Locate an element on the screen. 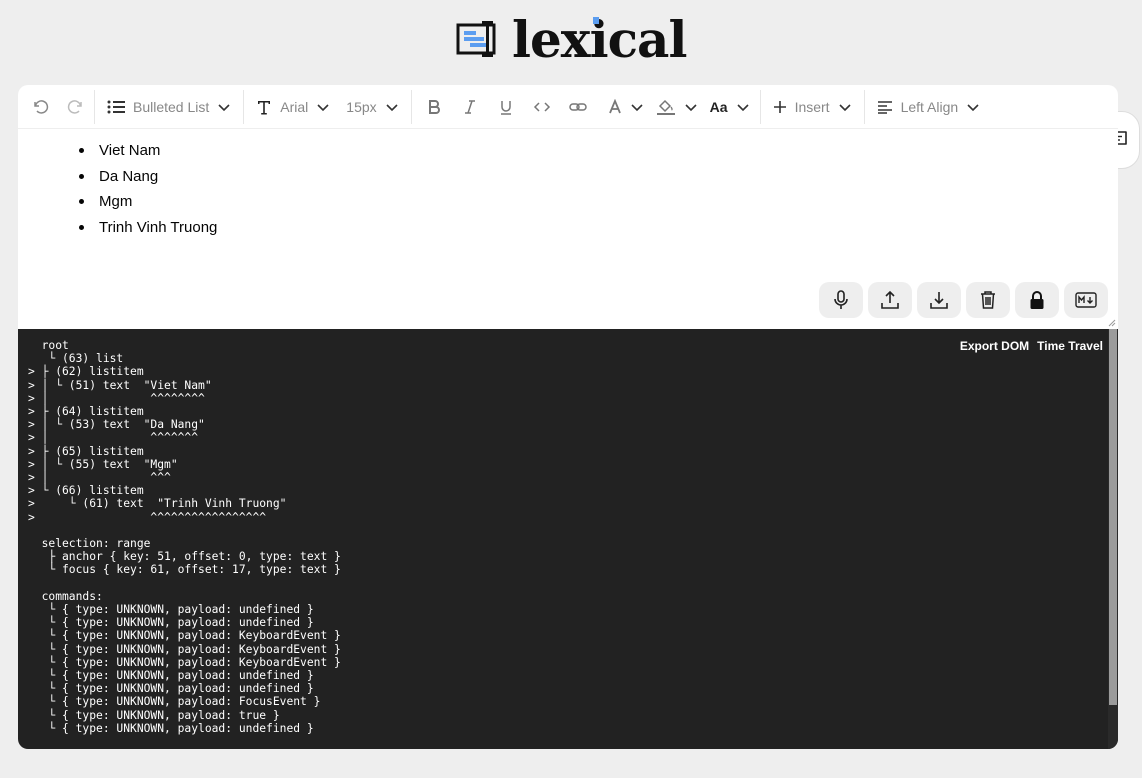 The image size is (1142, 778). clear-button is located at coordinates (988, 300).